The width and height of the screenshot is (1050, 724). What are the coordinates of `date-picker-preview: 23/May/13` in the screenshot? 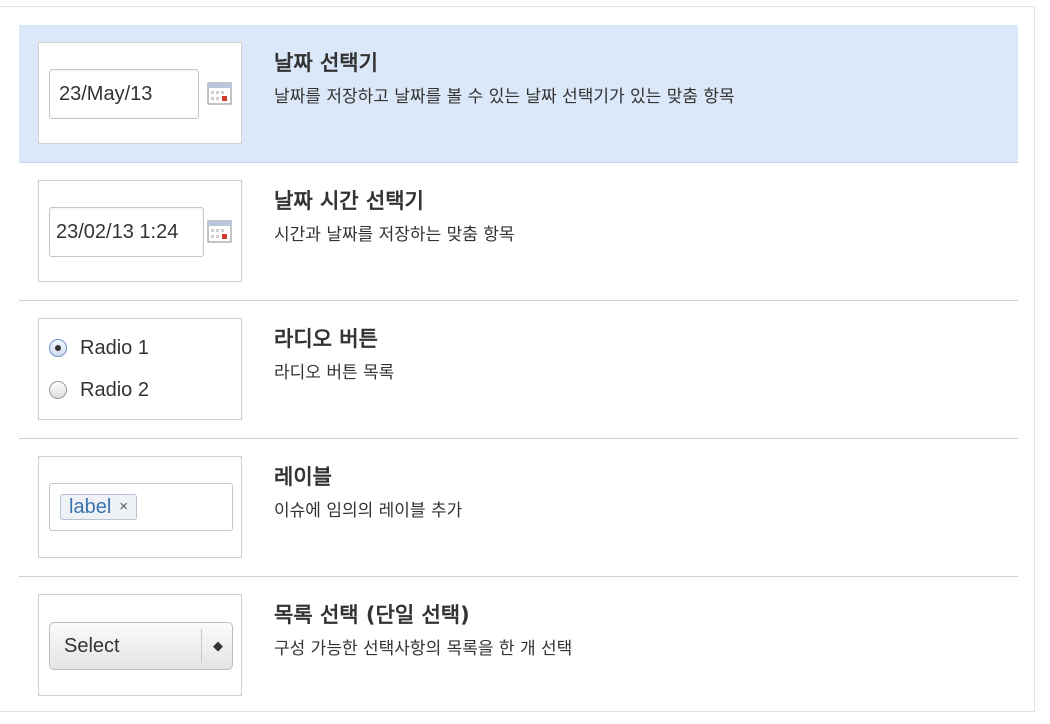 It's located at (140, 93).